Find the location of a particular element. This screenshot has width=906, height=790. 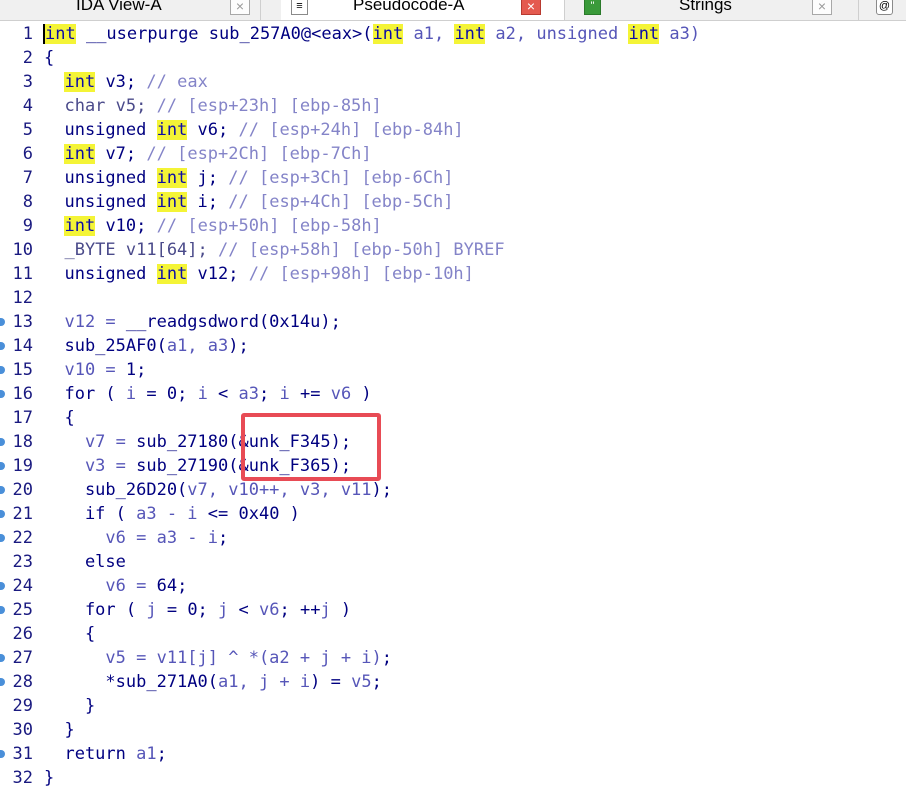

code-token: } is located at coordinates (59, 730).